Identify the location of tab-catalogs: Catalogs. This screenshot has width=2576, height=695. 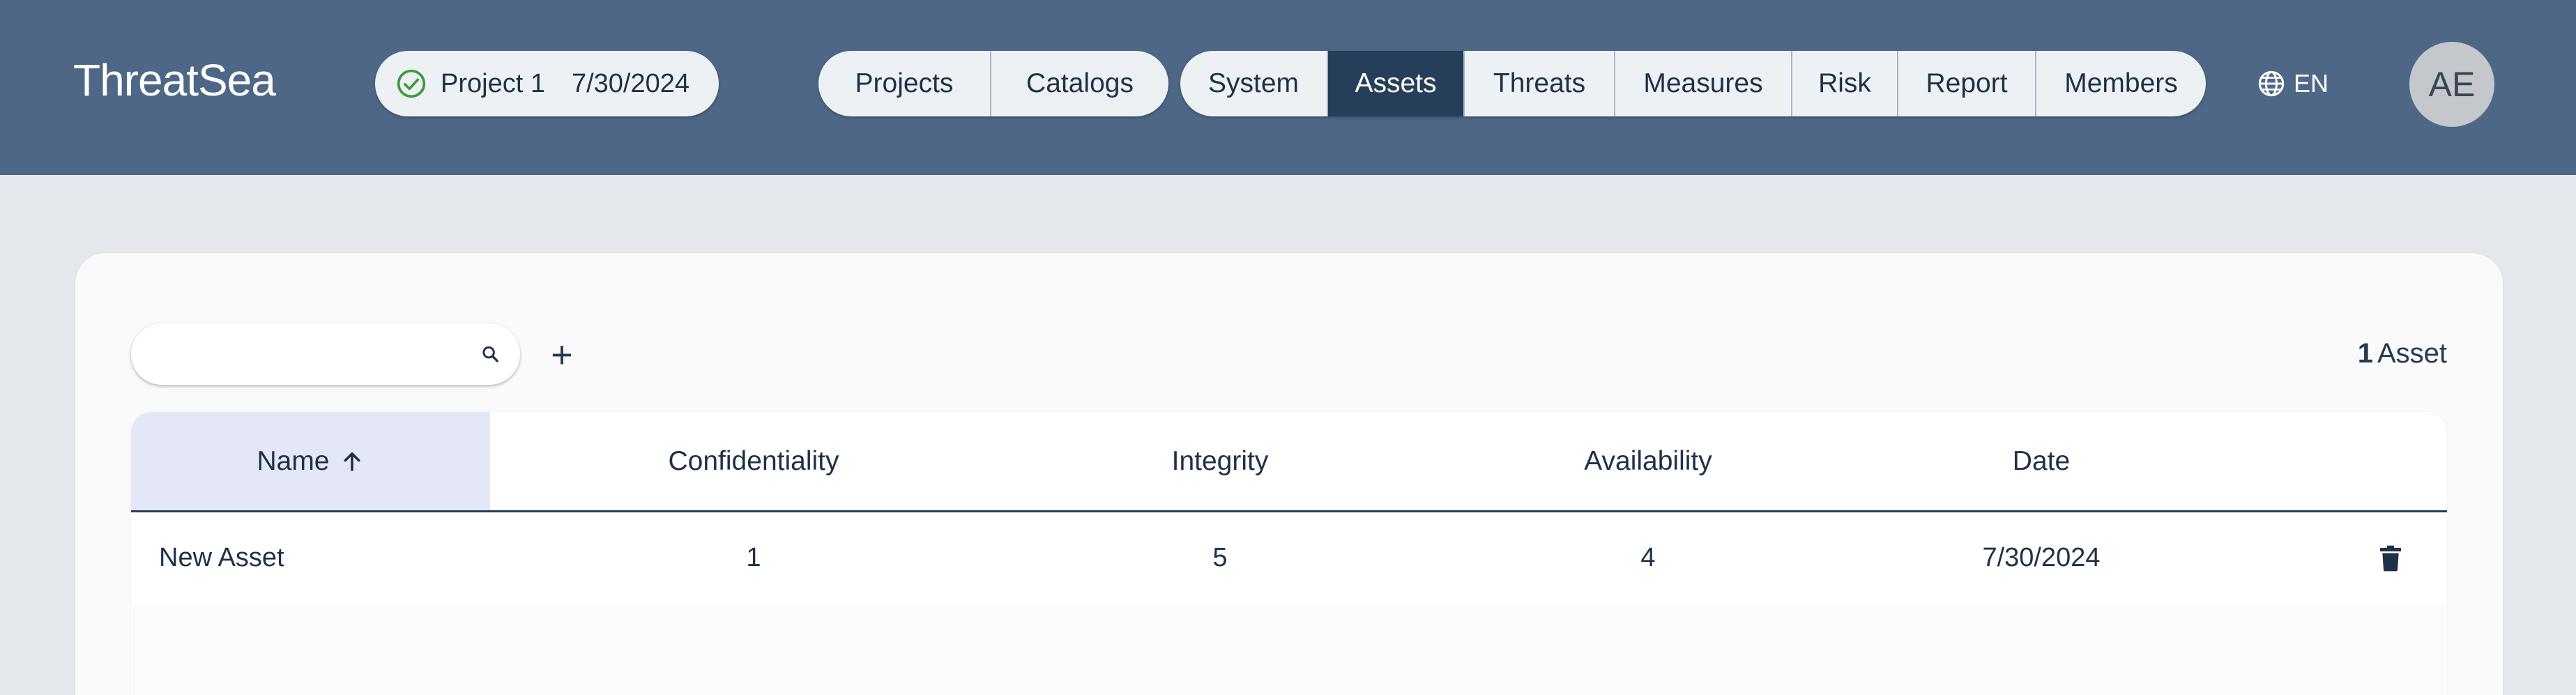
(1080, 83).